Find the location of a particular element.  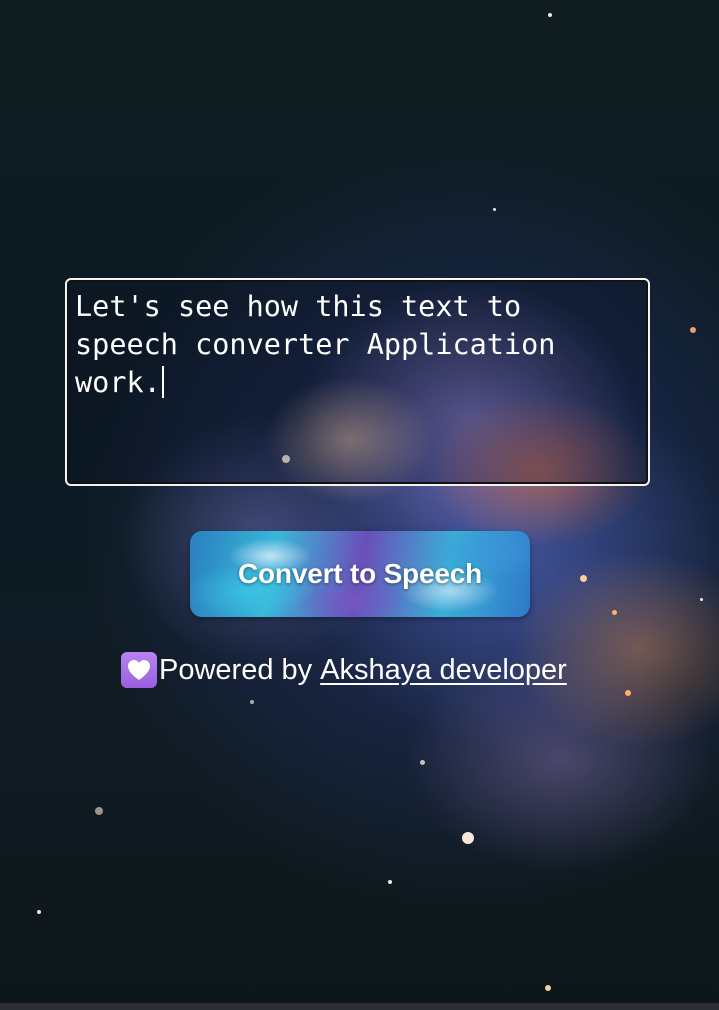

bottom-navigation-bar is located at coordinates (359, 1006).